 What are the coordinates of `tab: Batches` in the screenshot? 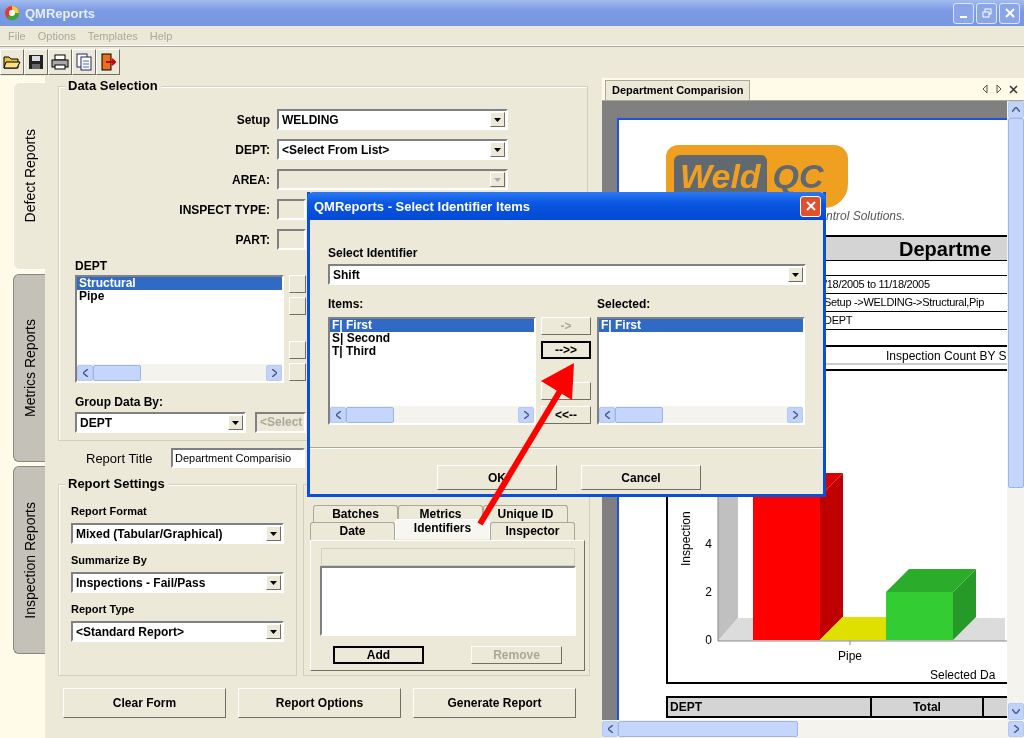 It's located at (355, 514).